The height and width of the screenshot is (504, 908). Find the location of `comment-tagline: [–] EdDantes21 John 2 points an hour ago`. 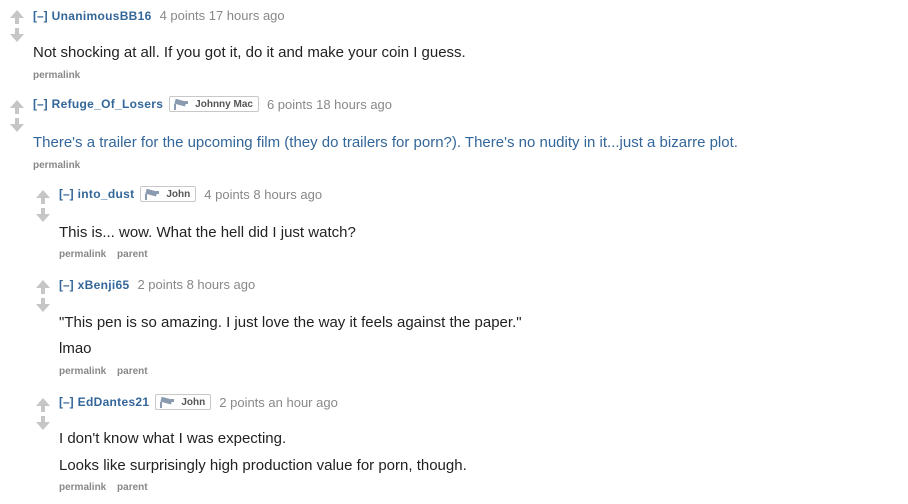

comment-tagline: [–] EdDantes21 John 2 points an hour ago is located at coordinates (198, 402).